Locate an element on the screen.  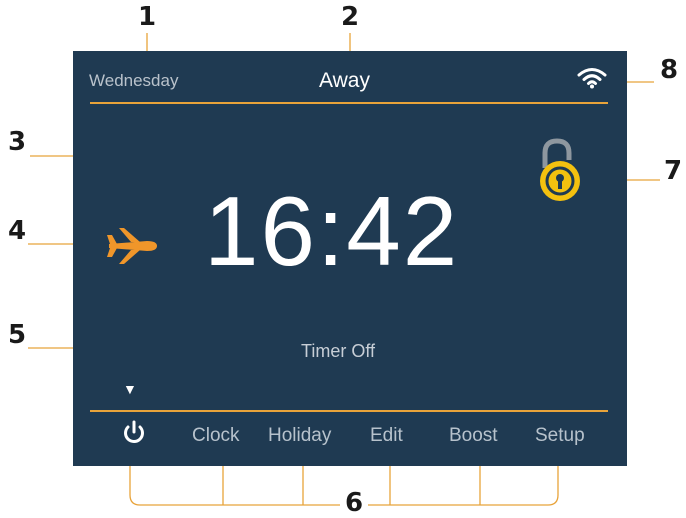
callout-2: 2 is located at coordinates (350, 17).